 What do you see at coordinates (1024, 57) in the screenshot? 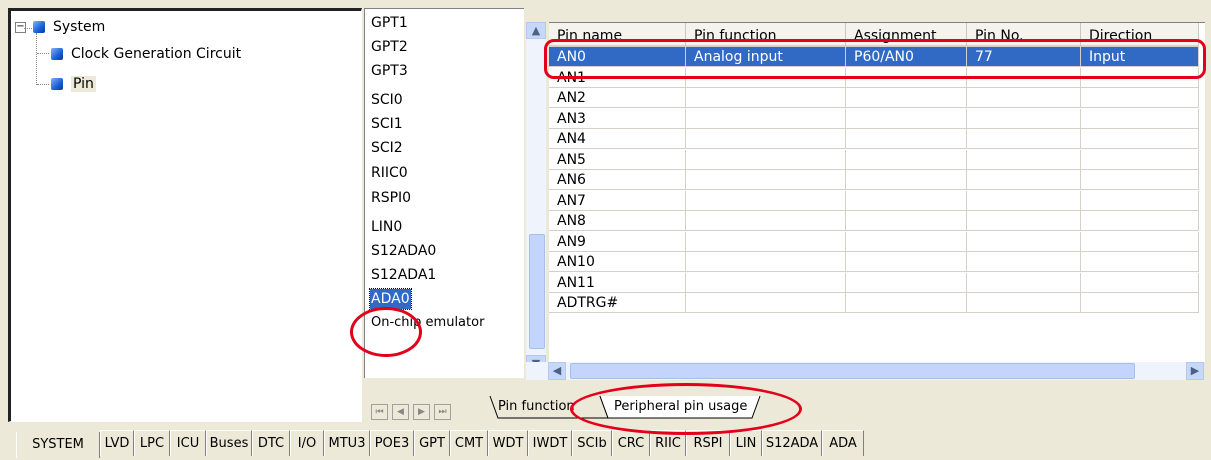
I see `table-cell: 77` at bounding box center [1024, 57].